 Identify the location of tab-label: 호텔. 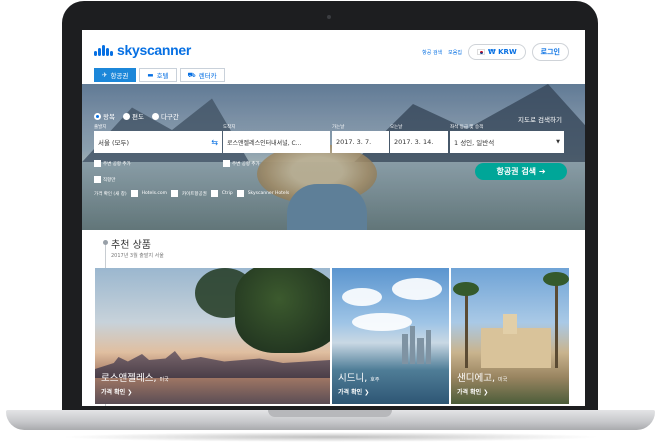
(162, 76).